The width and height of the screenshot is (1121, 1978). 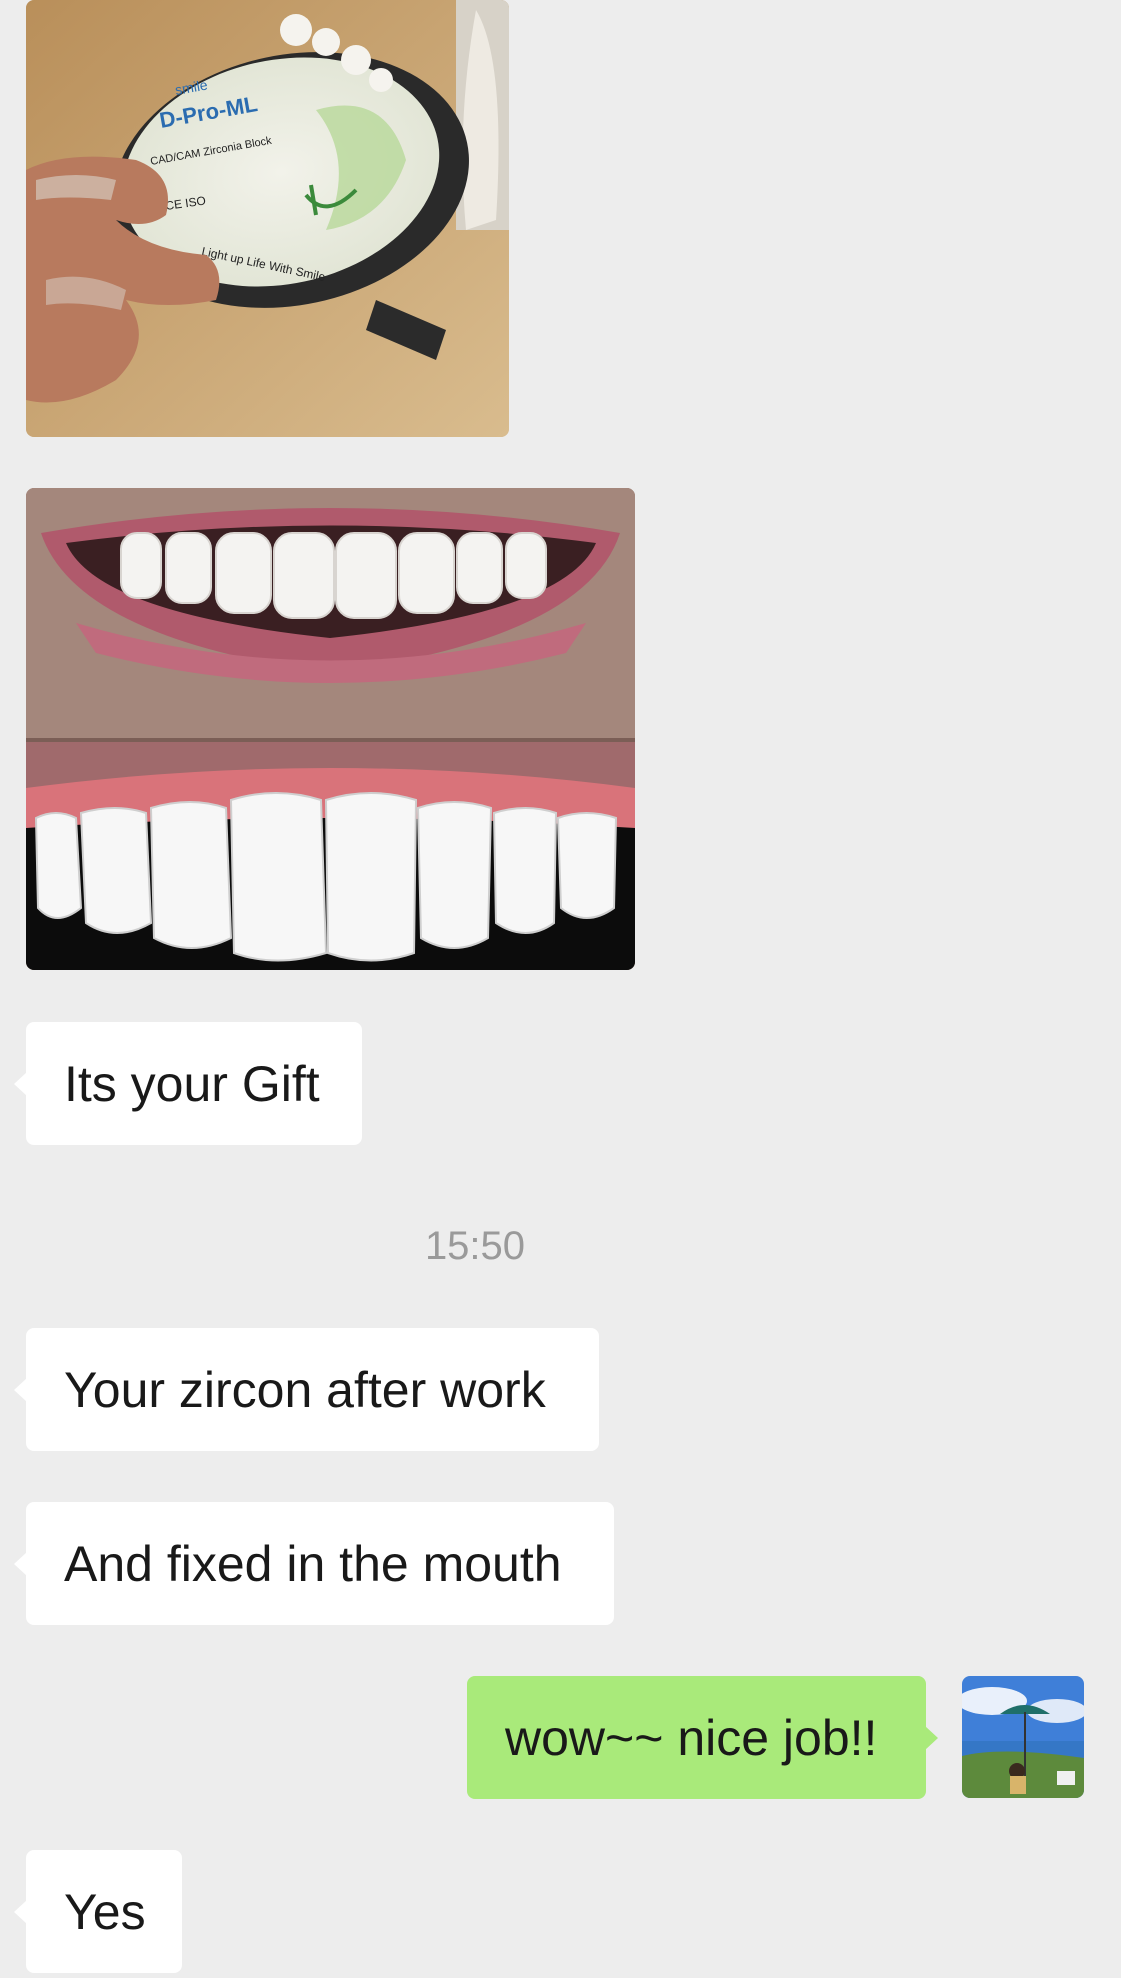 What do you see at coordinates (192, 1083) in the screenshot?
I see `message-text: Its your Gift` at bounding box center [192, 1083].